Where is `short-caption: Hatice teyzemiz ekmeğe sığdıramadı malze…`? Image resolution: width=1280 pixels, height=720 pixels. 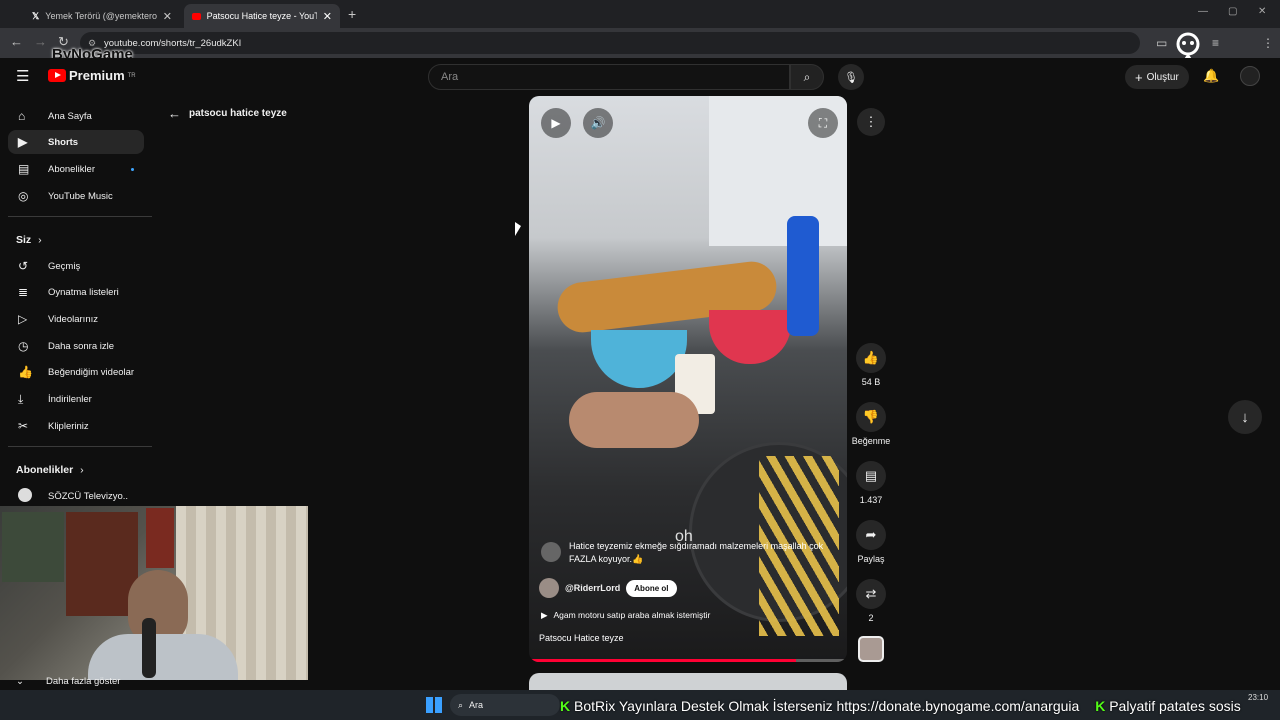 short-caption: Hatice teyzemiz ekmeğe sığdıramadı malze… is located at coordinates (686, 553).